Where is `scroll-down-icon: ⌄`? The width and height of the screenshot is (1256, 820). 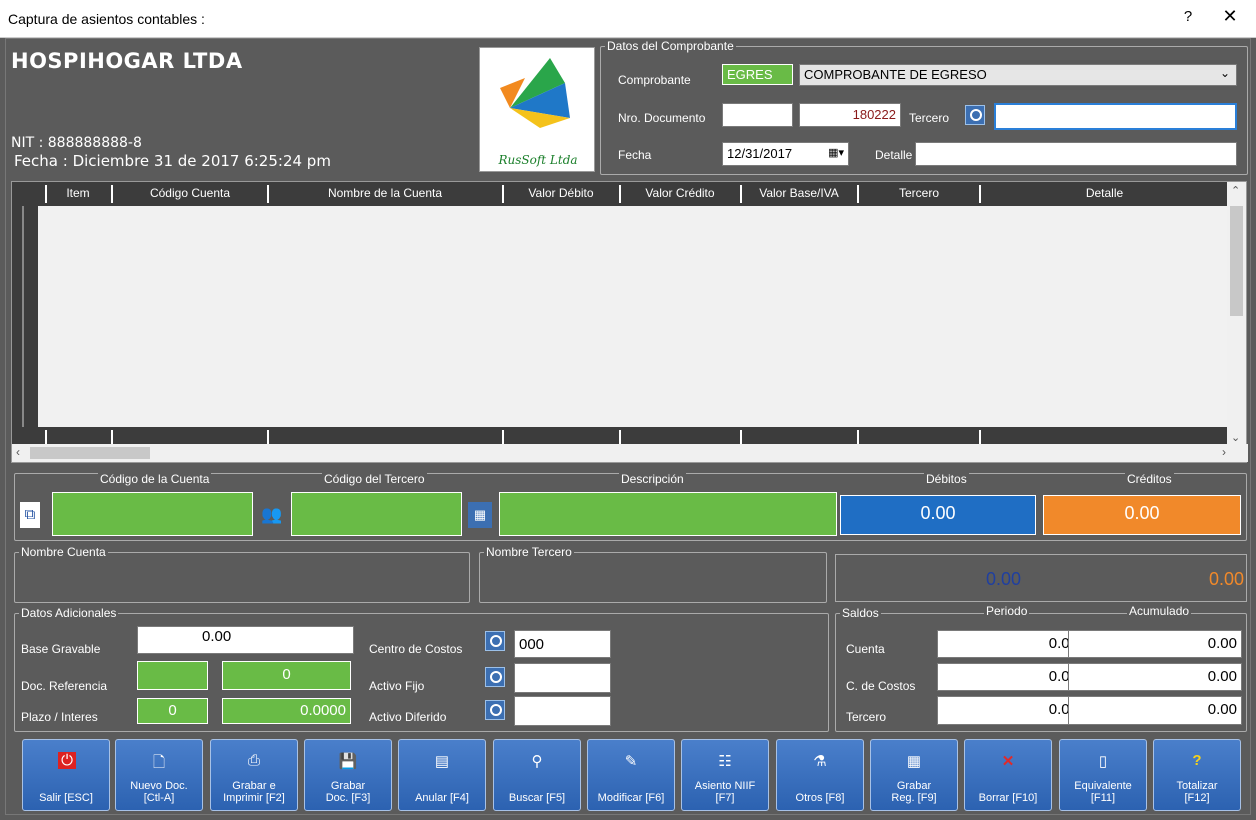
scroll-down-icon: ⌄ is located at coordinates (1235, 437).